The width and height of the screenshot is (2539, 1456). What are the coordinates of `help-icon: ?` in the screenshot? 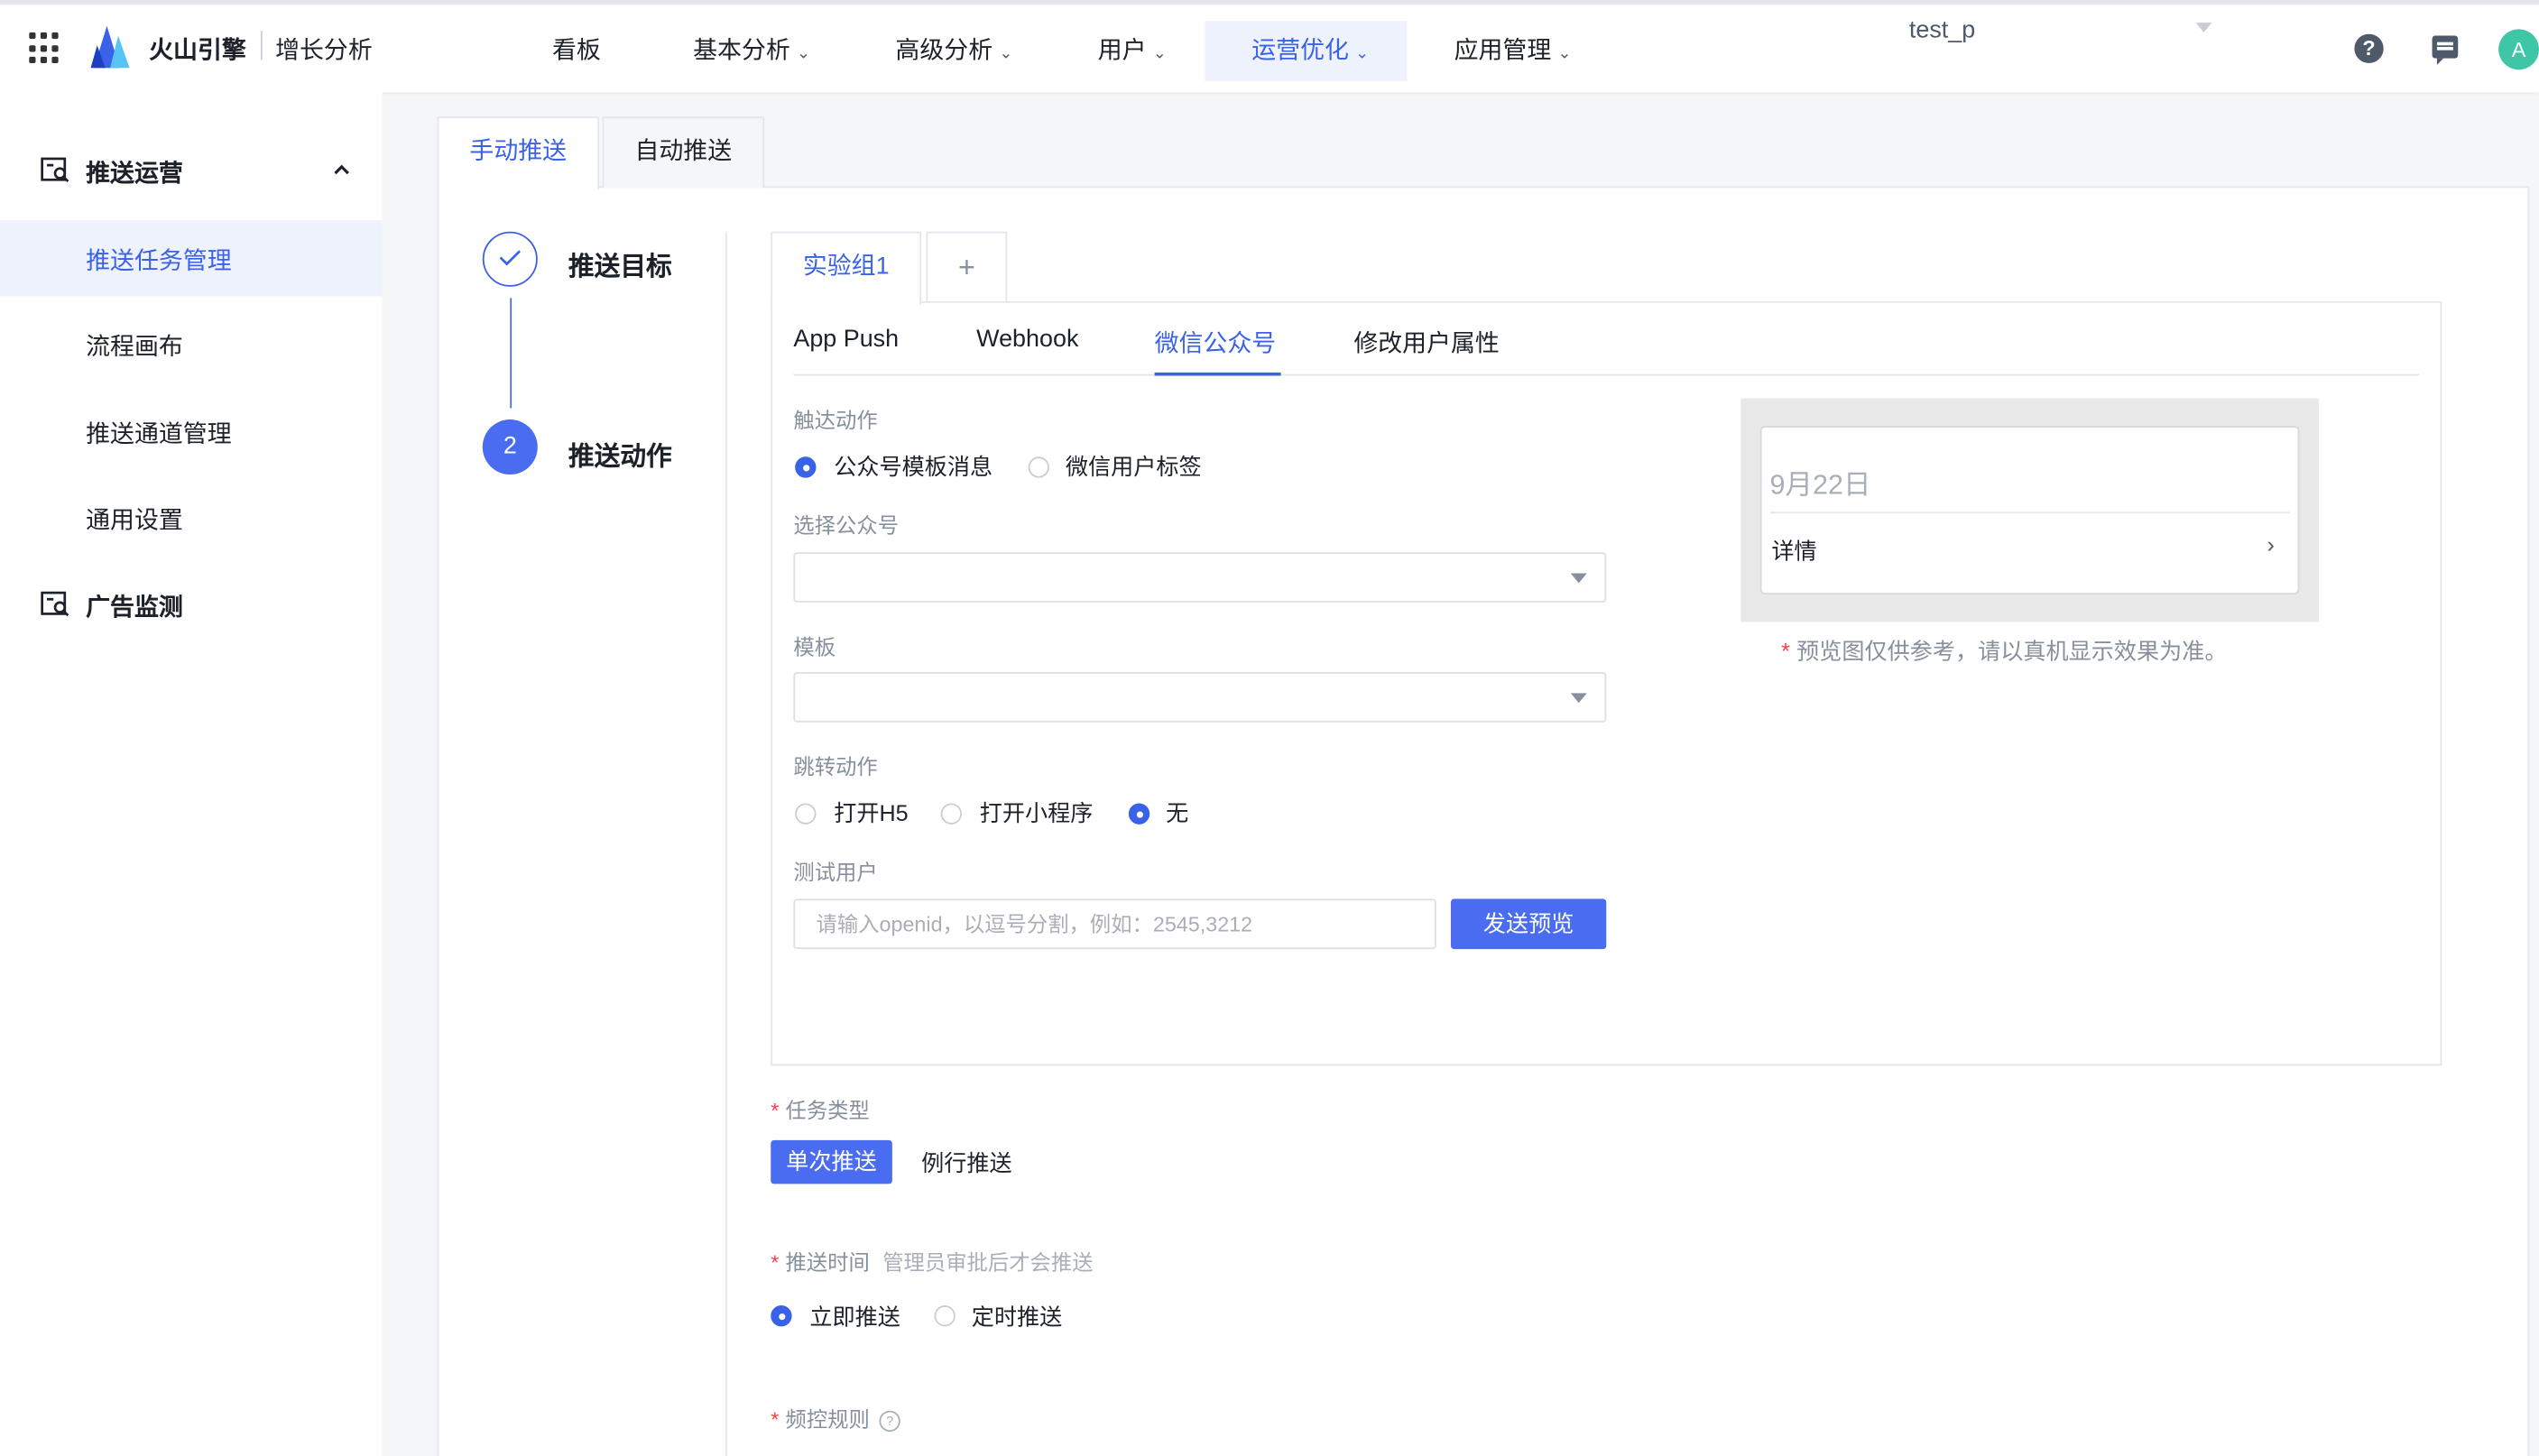 It's located at (2369, 48).